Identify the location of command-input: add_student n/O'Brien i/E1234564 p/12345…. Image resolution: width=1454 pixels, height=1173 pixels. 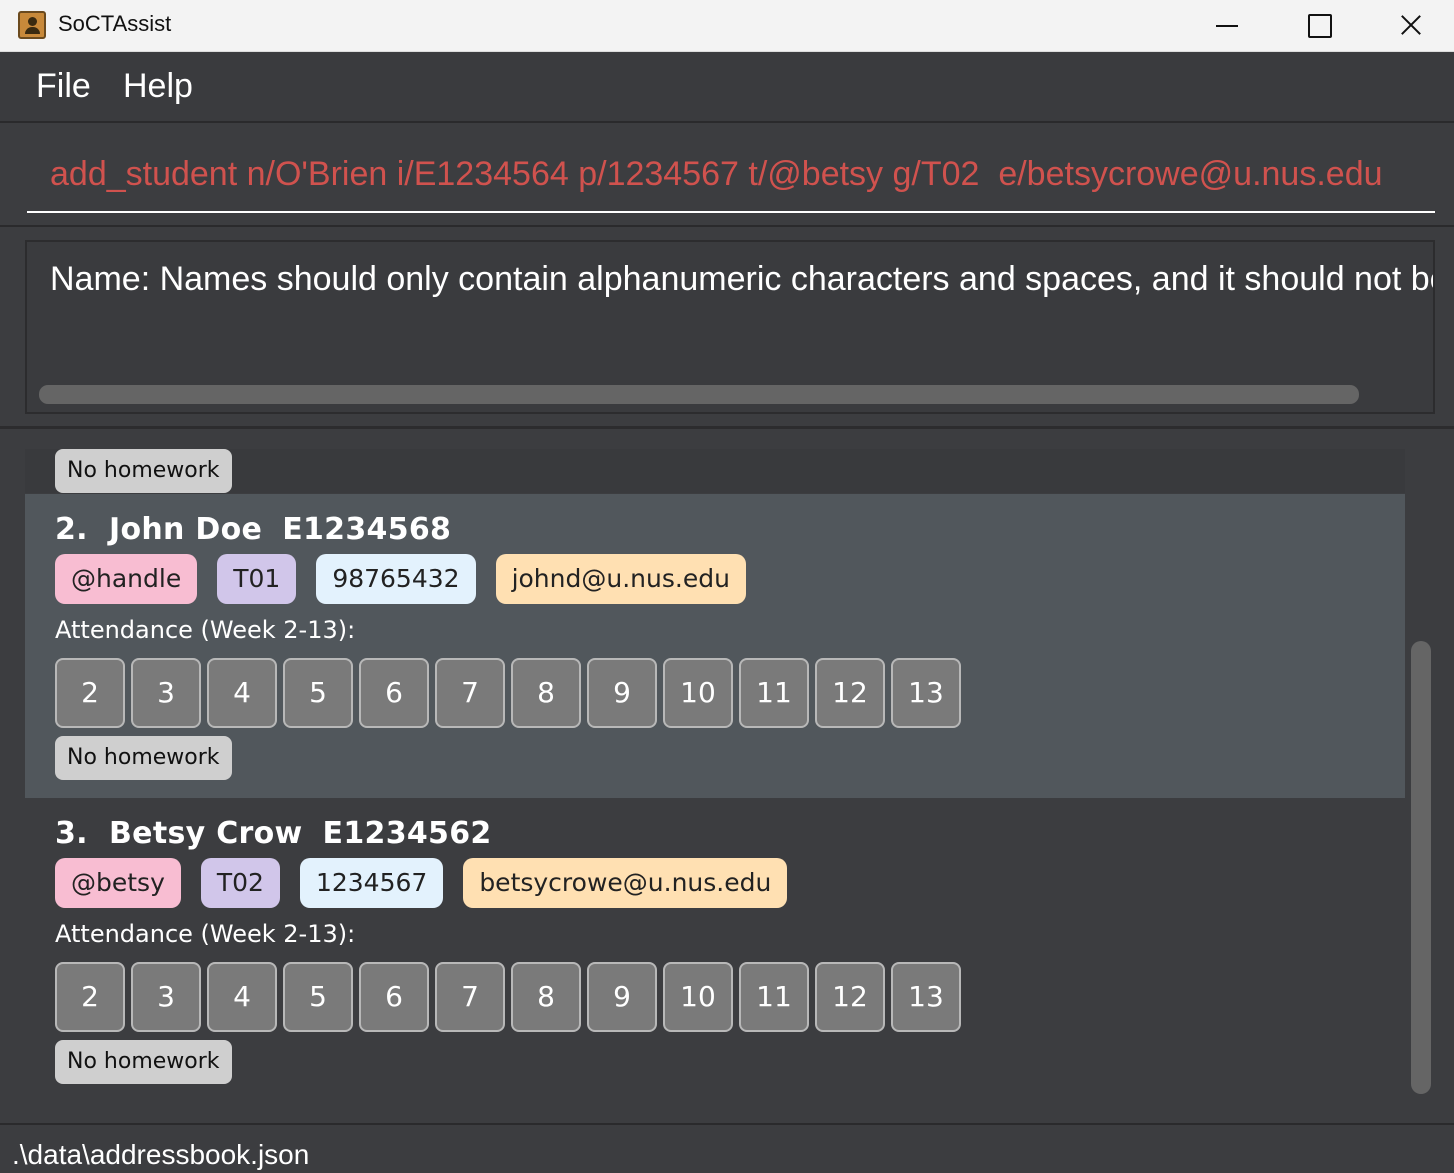
(716, 174).